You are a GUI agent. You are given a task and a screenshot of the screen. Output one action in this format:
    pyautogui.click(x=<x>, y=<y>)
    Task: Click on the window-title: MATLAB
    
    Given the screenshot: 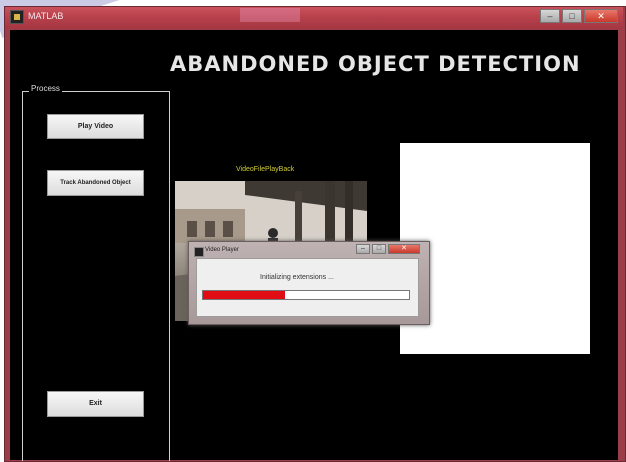 What is the action you would take?
    pyautogui.click(x=46, y=16)
    